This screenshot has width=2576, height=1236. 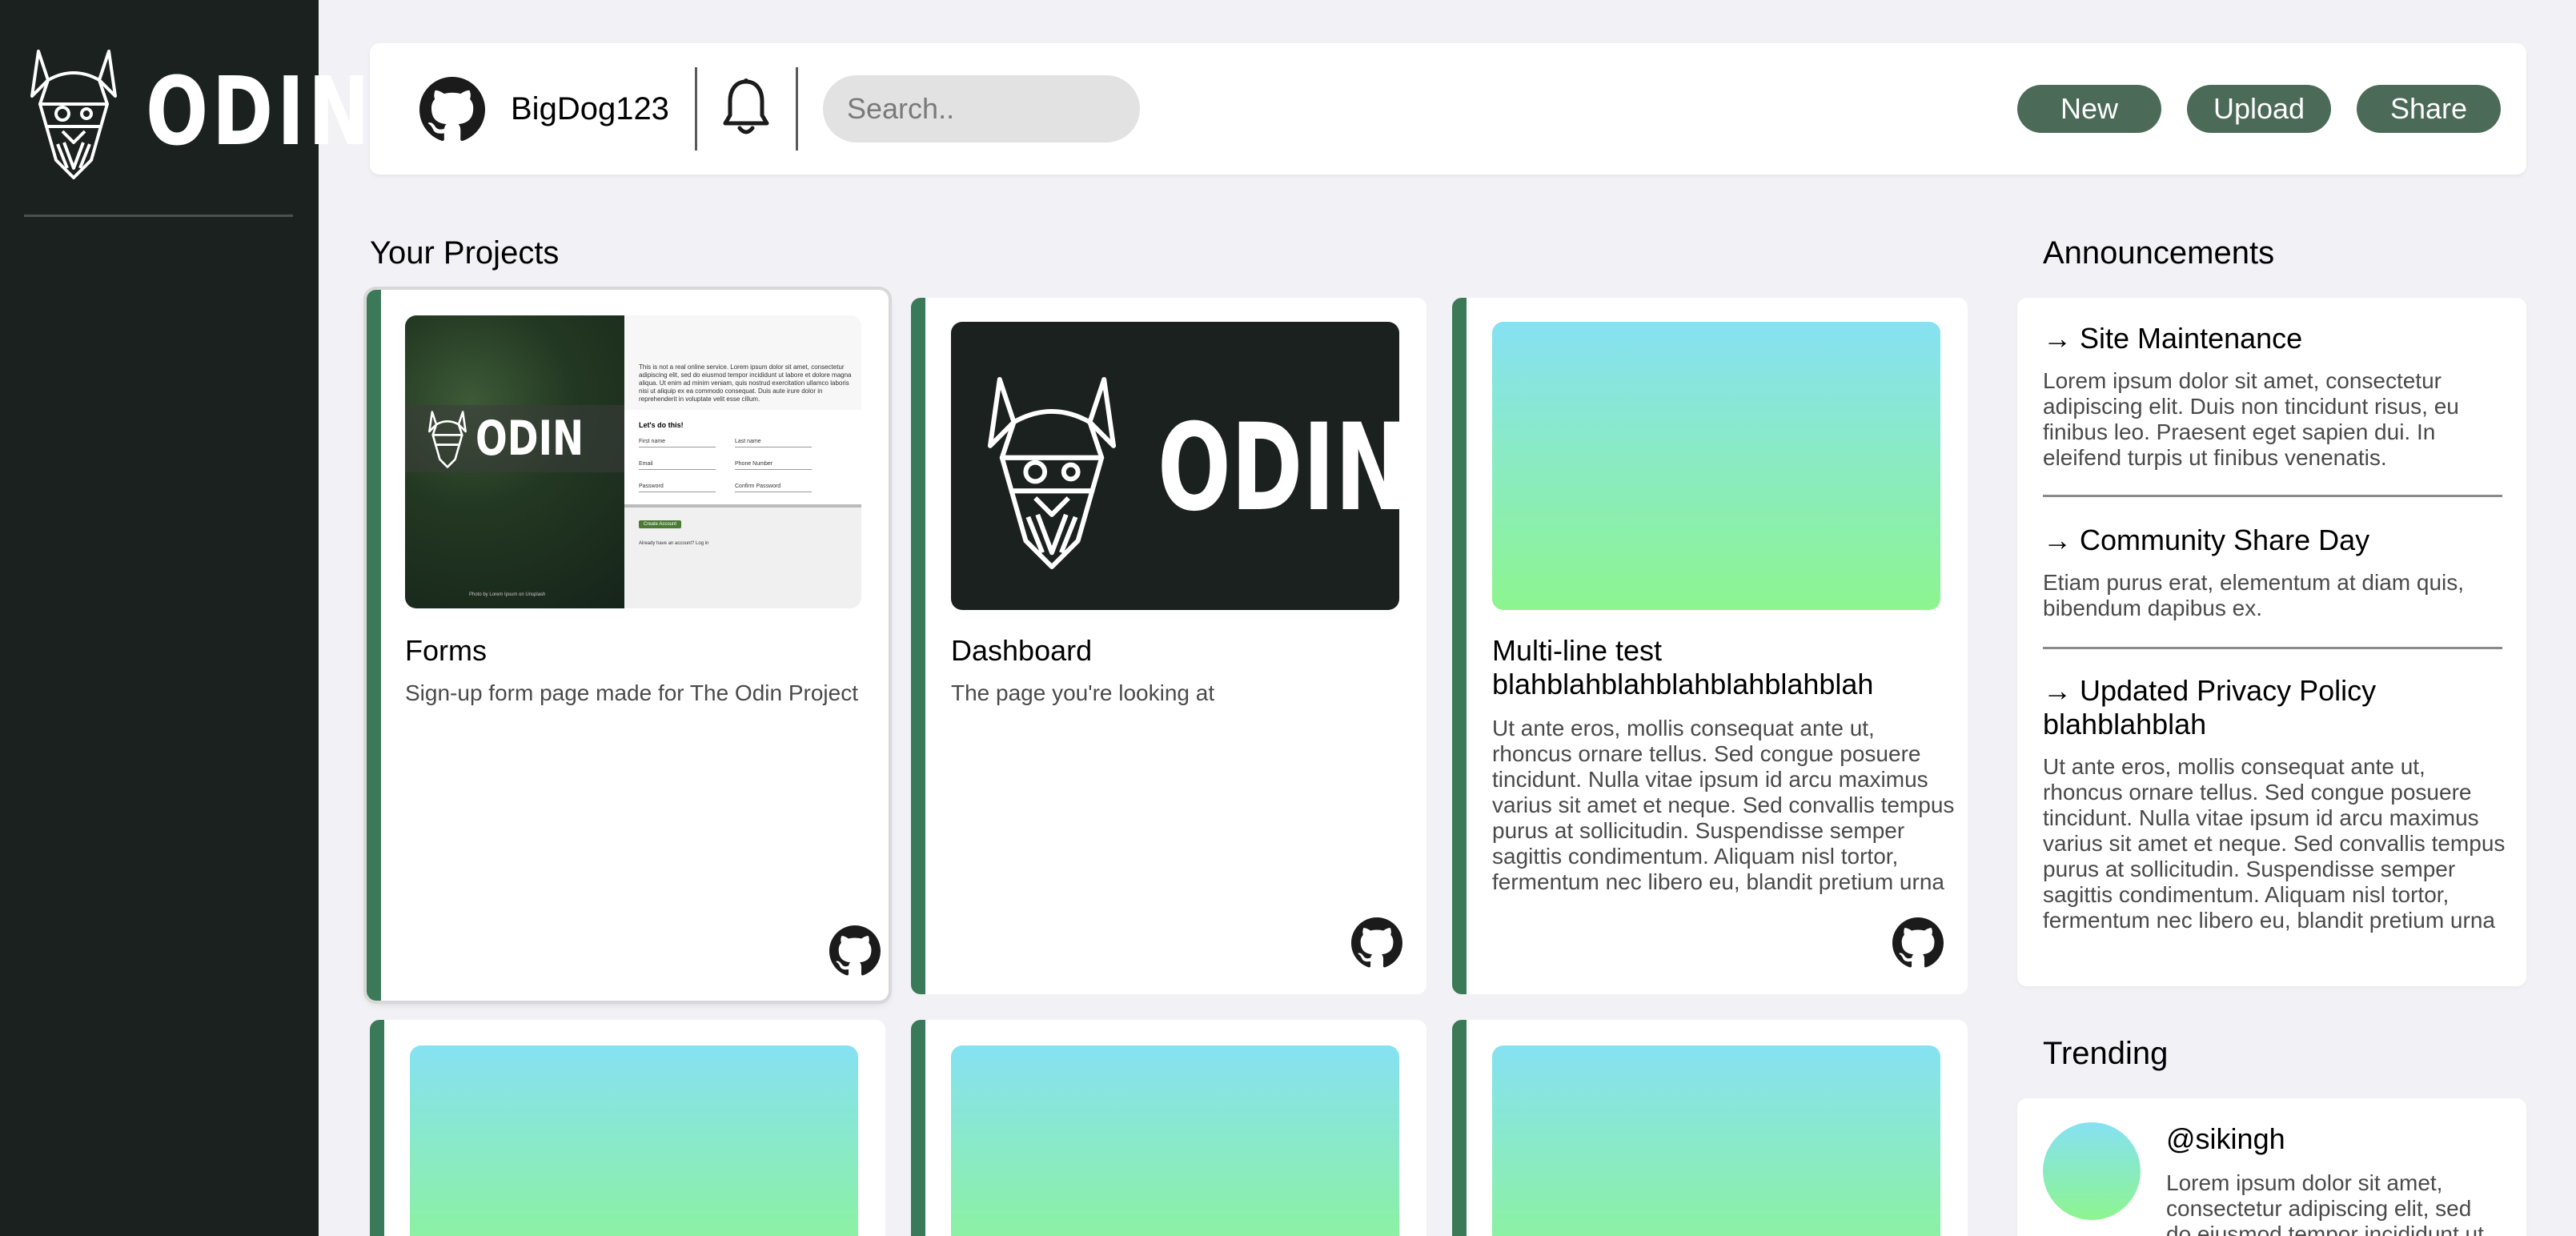 I want to click on project-title: Forms, so click(x=446, y=650).